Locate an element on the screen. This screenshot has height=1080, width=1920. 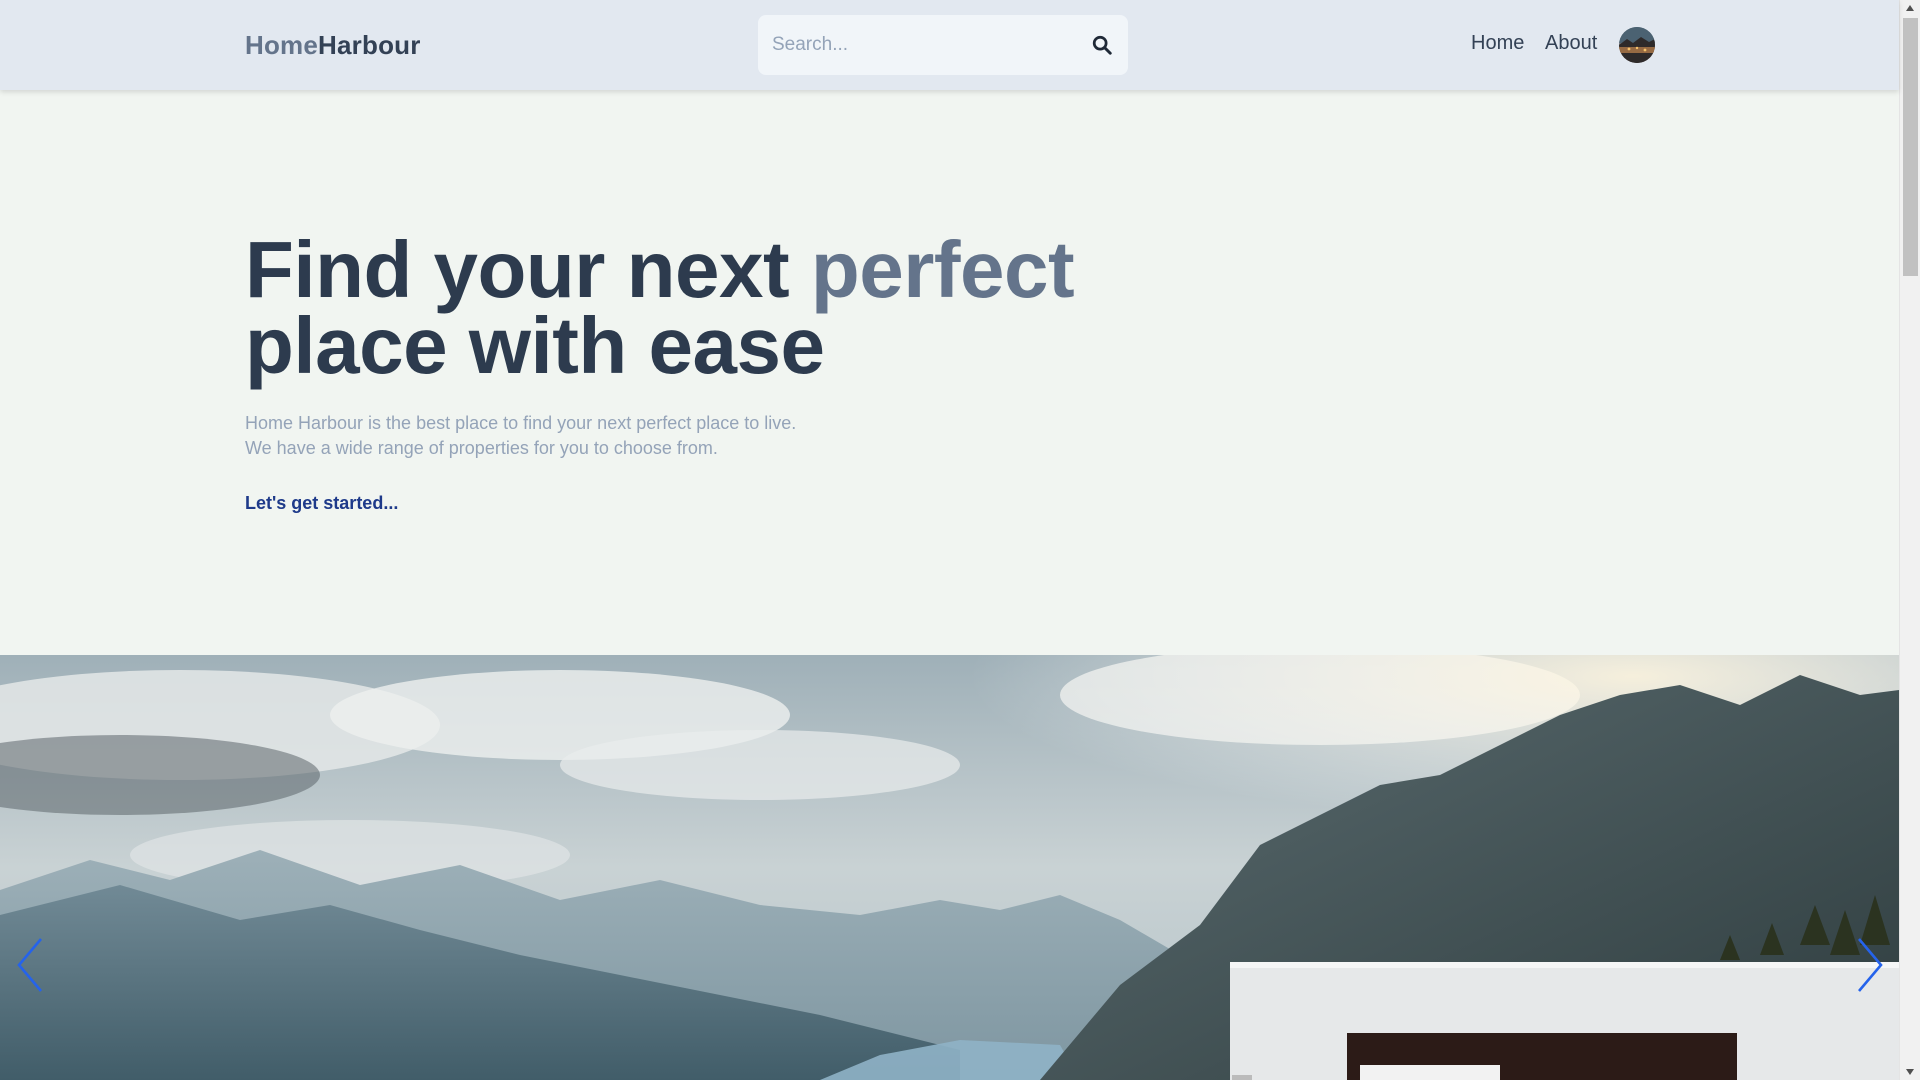
logo-text-home: Home is located at coordinates (282, 45).